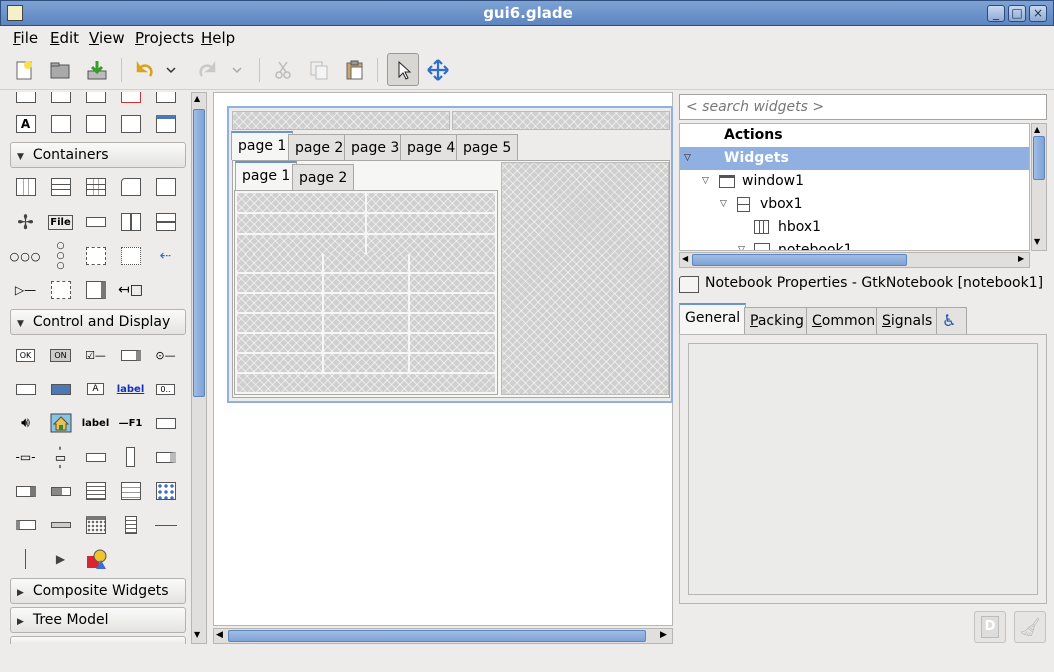 This screenshot has height=672, width=1054. What do you see at coordinates (854, 135) in the screenshot?
I see `tree-row-actions: Actions` at bounding box center [854, 135].